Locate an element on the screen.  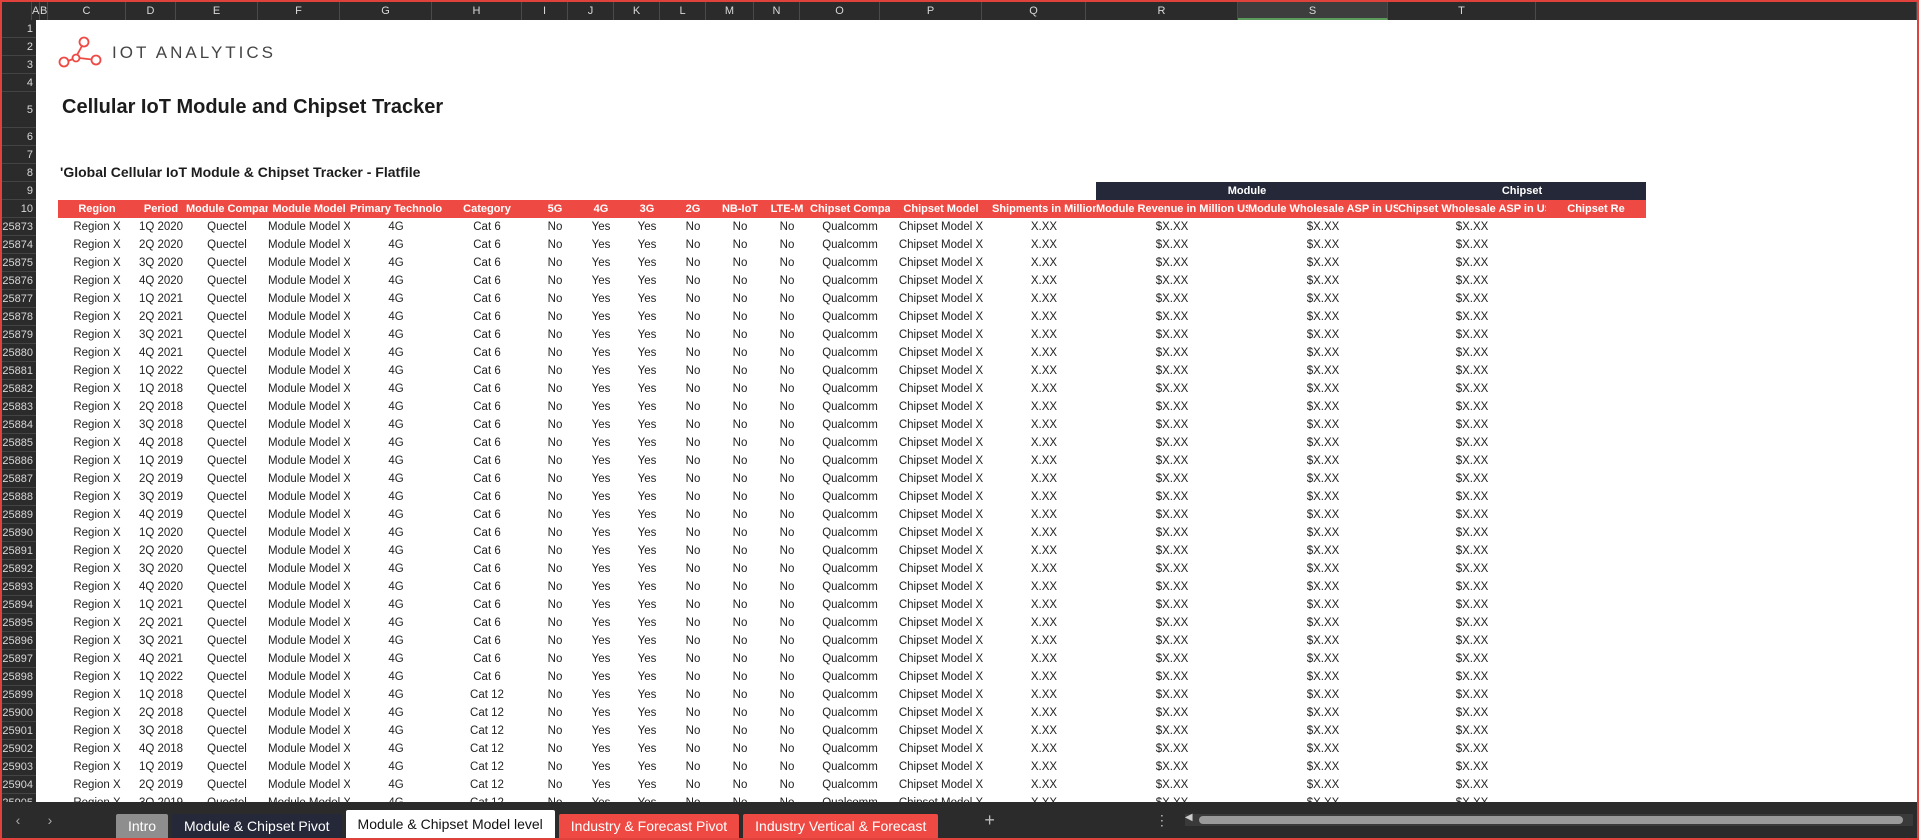
table-cell: 4Q 2018 is located at coordinates (161, 443).